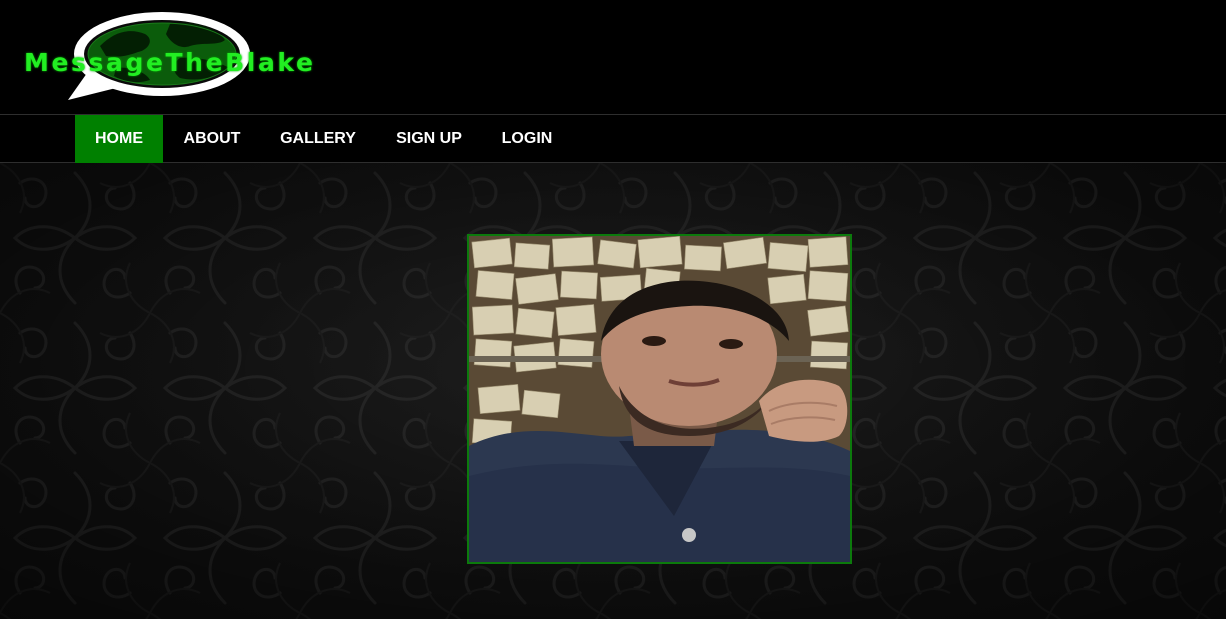 The width and height of the screenshot is (1226, 619). Describe the element at coordinates (613, 138) in the screenshot. I see `main-navigation: HOME ABOUT GALLERY SIGN UP LOGIN` at that location.